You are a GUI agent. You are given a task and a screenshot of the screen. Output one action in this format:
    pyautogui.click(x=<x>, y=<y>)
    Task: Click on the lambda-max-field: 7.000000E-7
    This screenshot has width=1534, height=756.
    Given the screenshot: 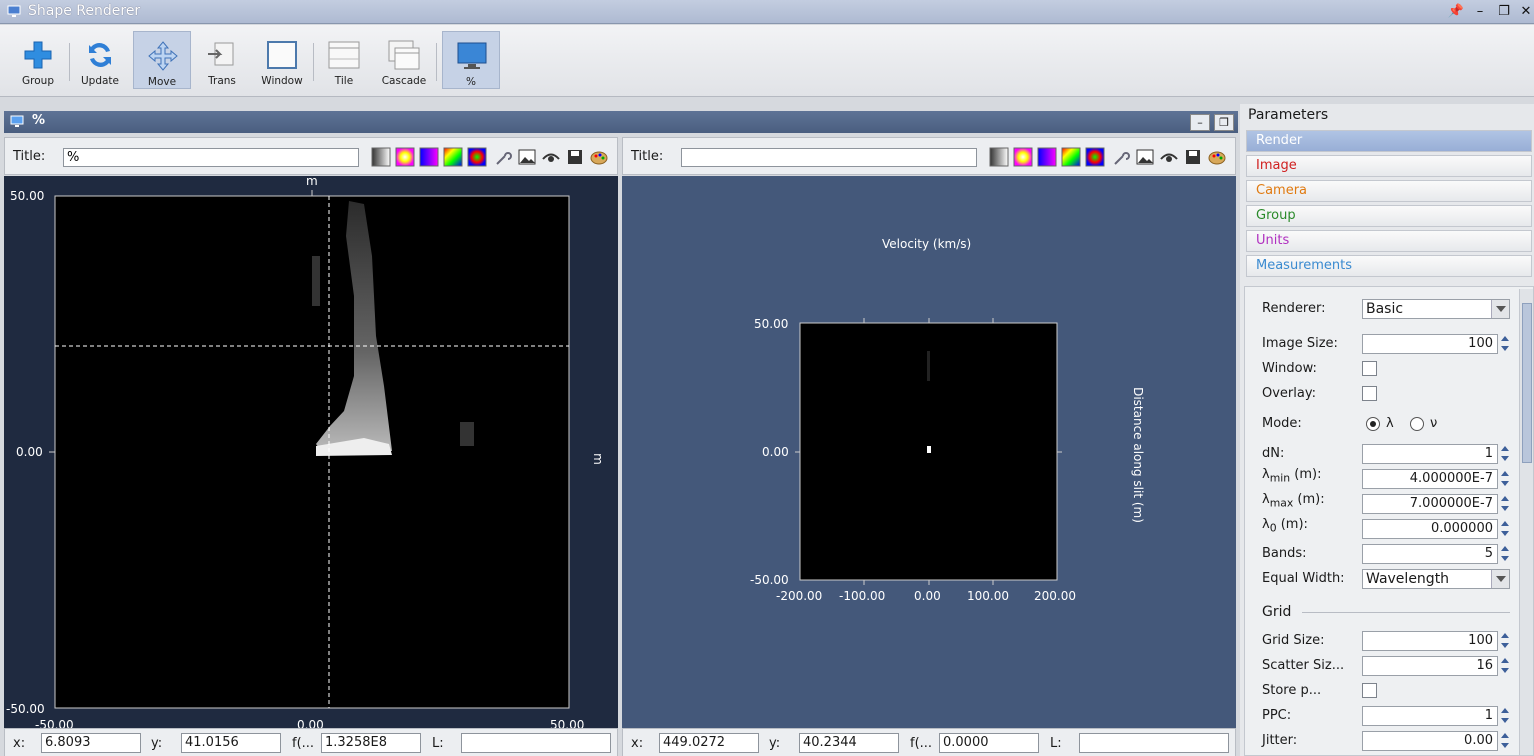 What is the action you would take?
    pyautogui.click(x=1430, y=504)
    